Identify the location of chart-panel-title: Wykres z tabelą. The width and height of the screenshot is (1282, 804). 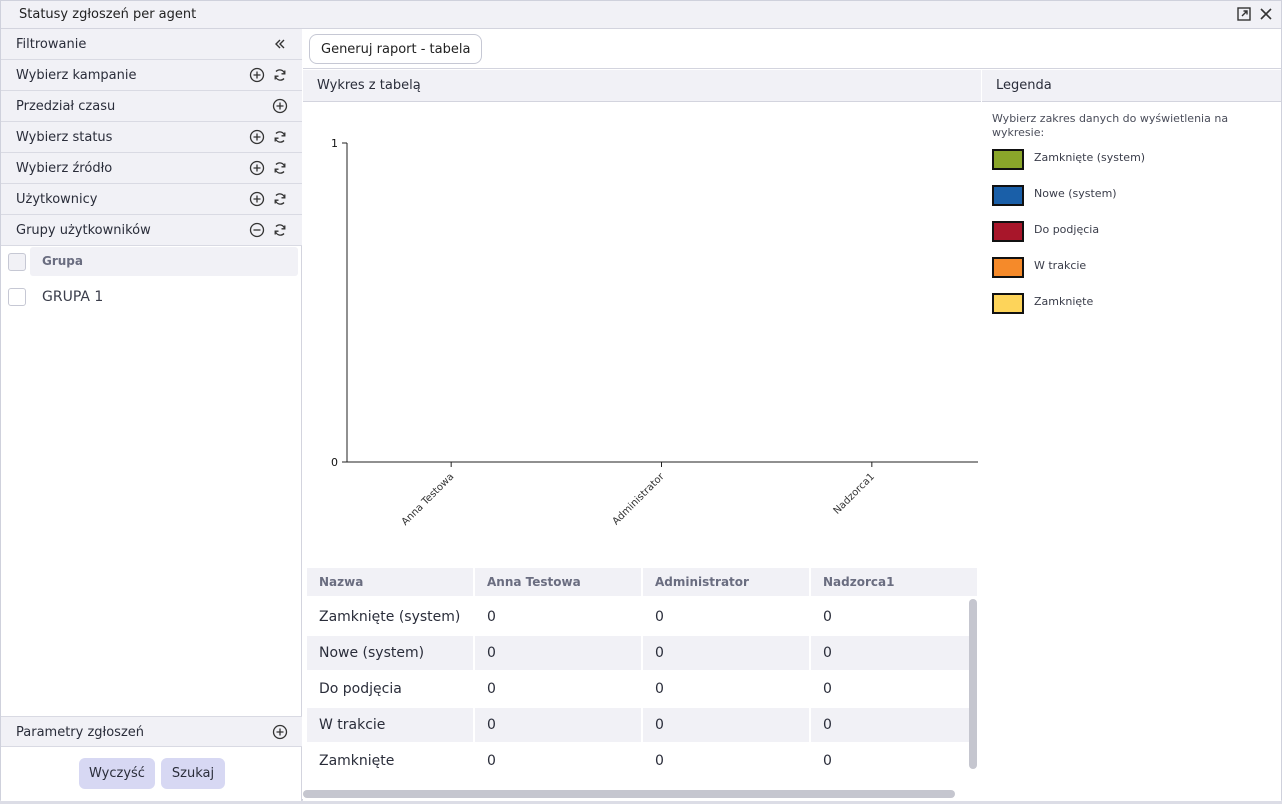
(369, 85).